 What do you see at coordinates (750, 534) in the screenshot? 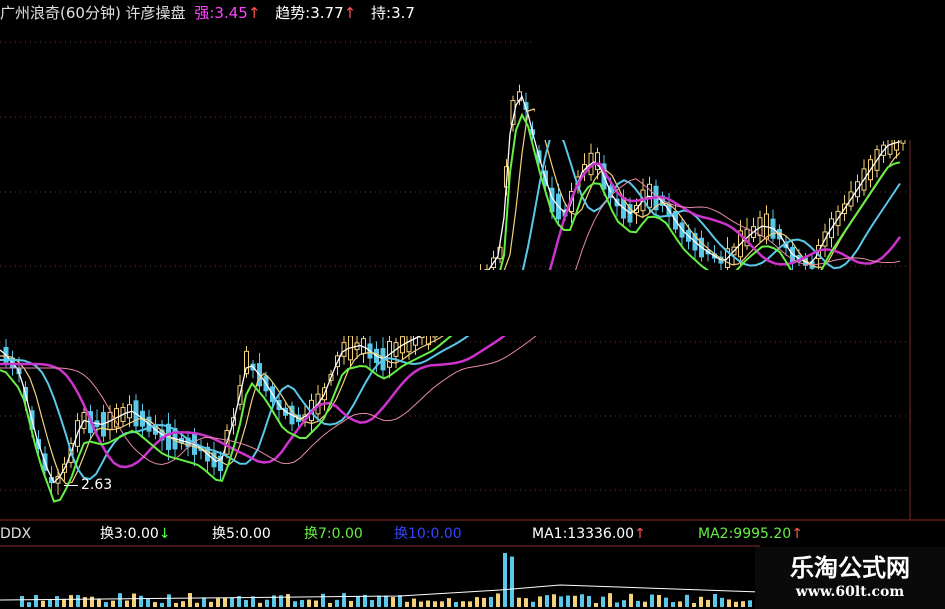
I see `indicator-item-ma2: MA2:9995.20↑` at bounding box center [750, 534].